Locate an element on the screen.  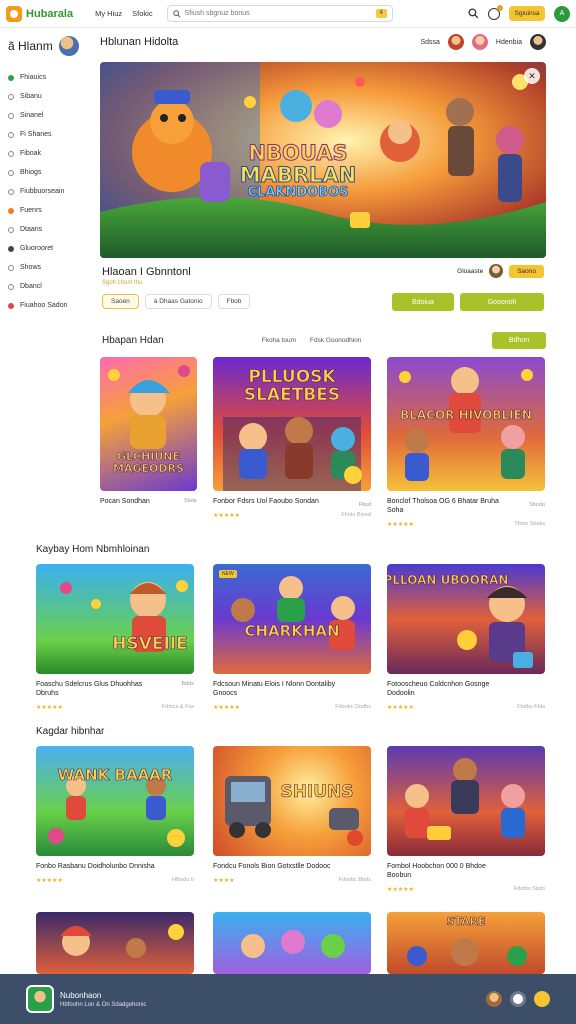
sign-in-button: Sgiuinsa is located at coordinates (527, 13).